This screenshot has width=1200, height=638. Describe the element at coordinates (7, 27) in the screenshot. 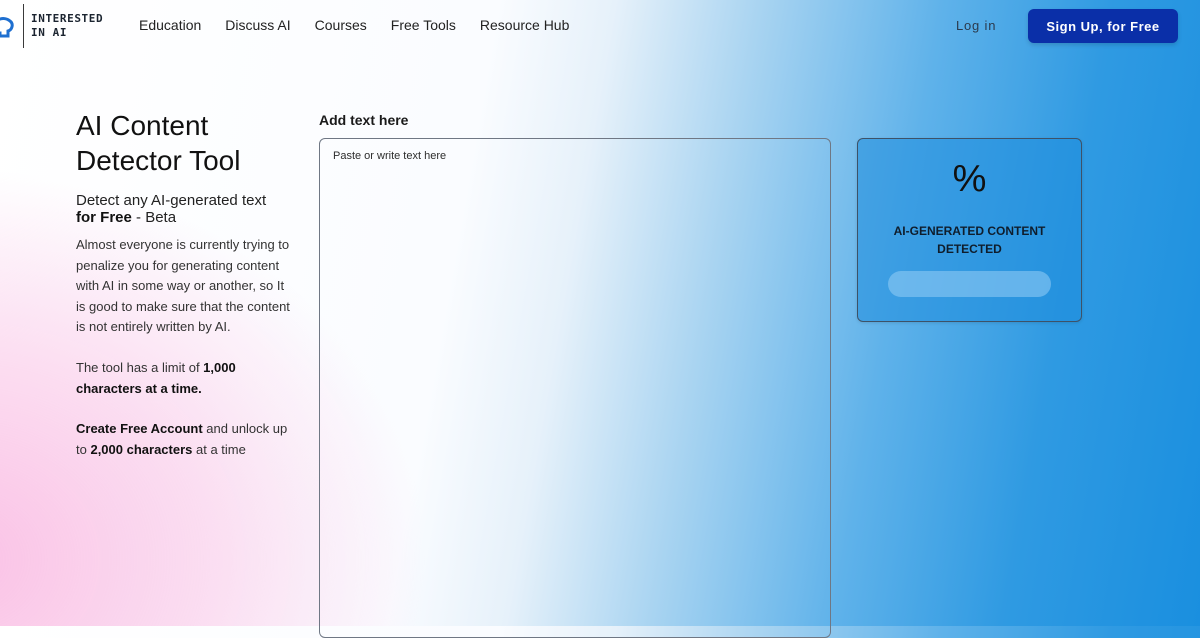

I see `head-silhouette-icon` at that location.